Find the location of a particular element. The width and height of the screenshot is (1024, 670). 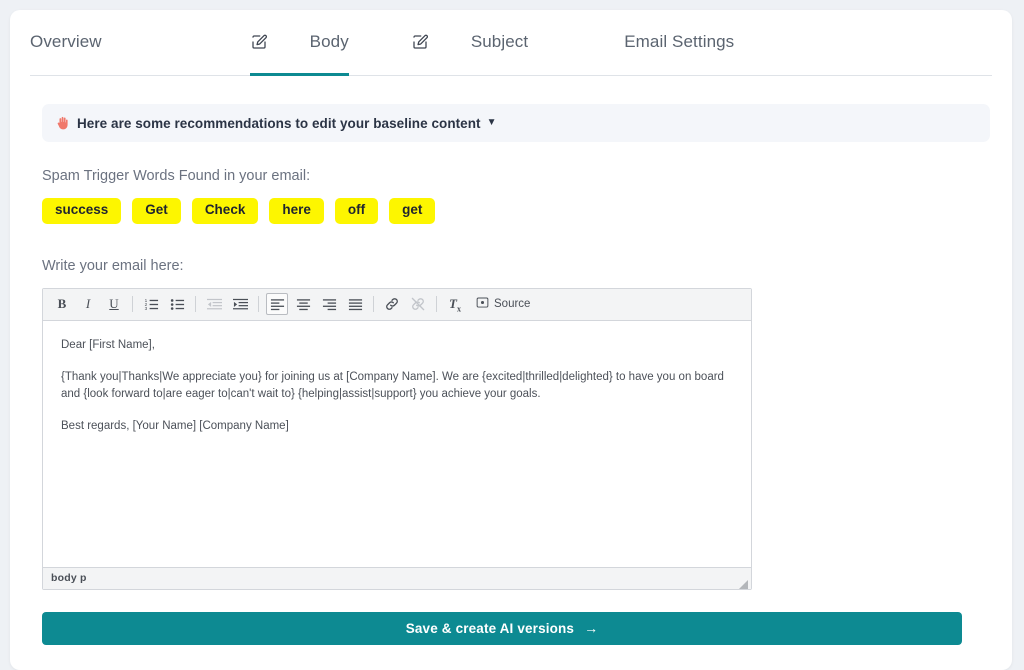

align-right-button is located at coordinates (329, 304).